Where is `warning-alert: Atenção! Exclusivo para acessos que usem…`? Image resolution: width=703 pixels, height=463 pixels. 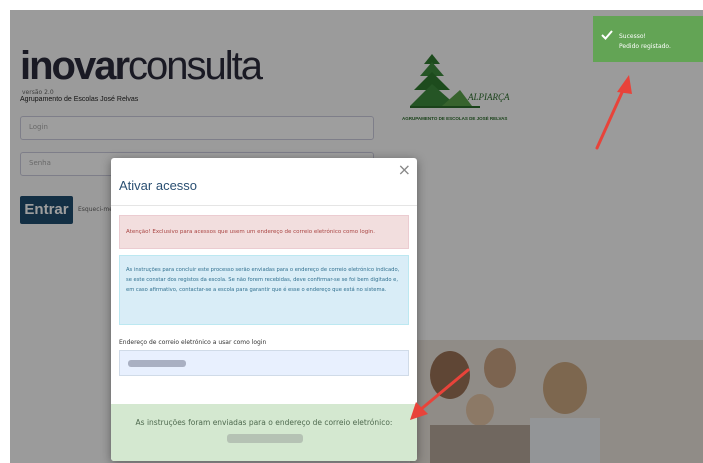 warning-alert: Atenção! Exclusivo para acessos que usem… is located at coordinates (264, 232).